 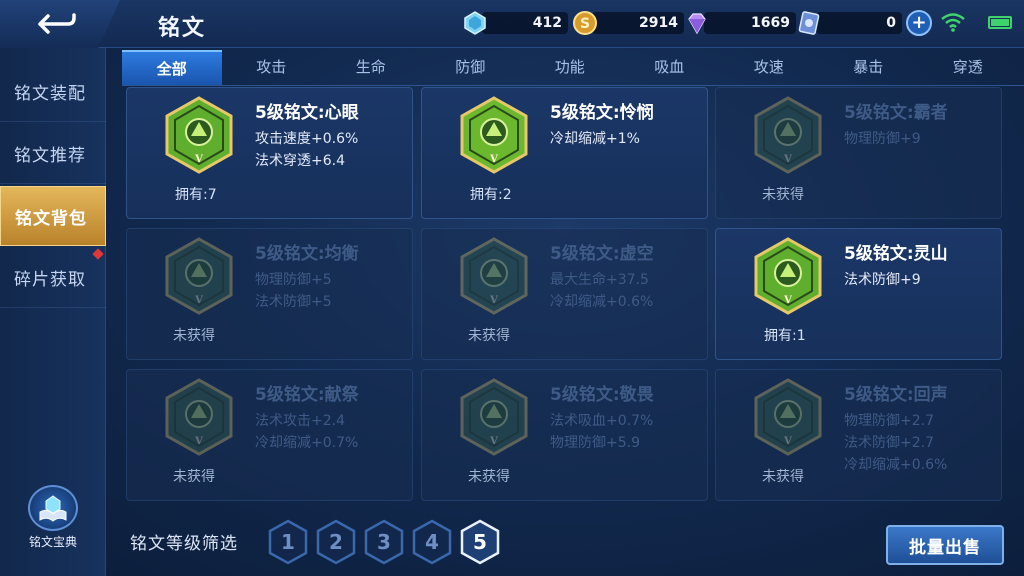 I want to click on tab-health: 生命, so click(x=371, y=67).